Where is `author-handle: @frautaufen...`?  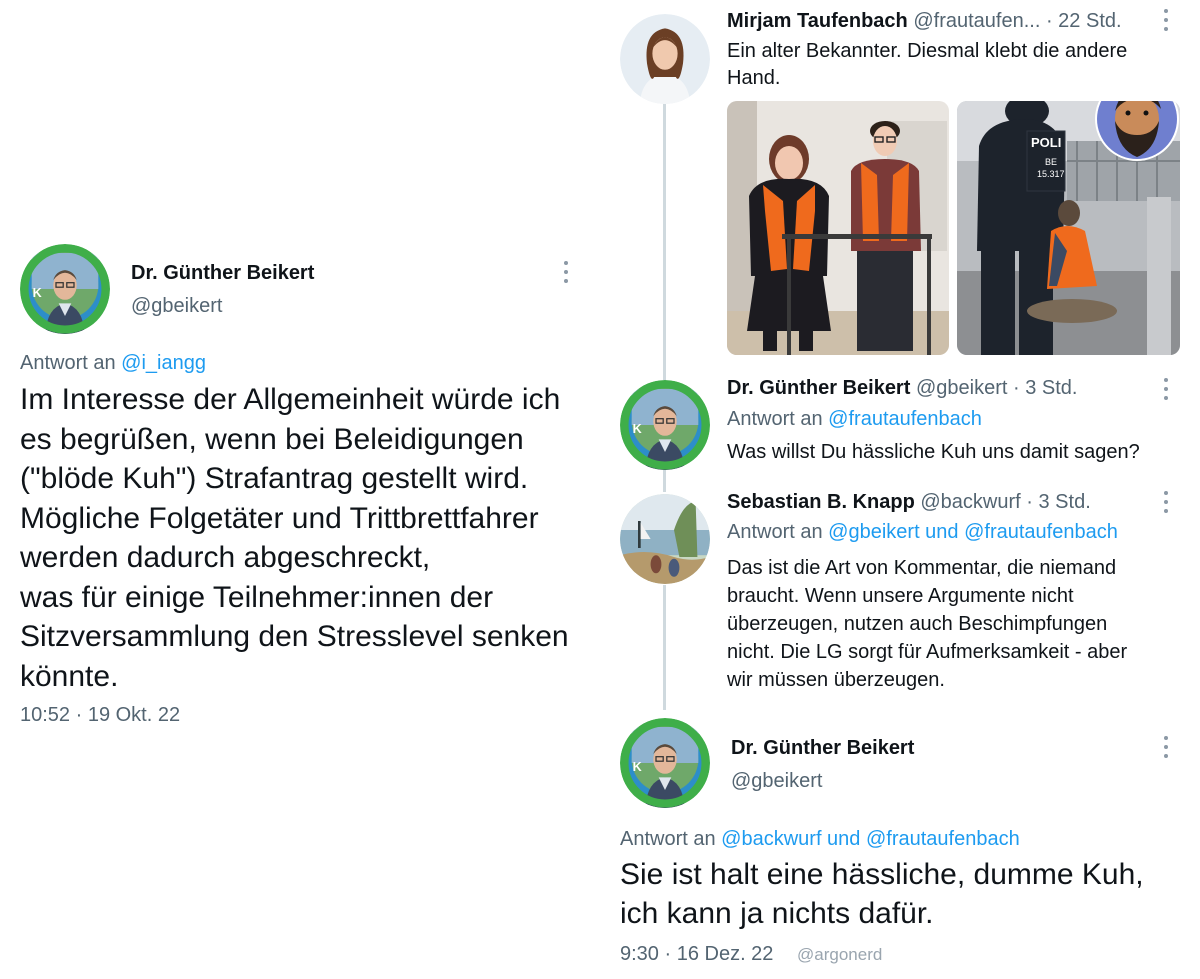
author-handle: @frautaufen... is located at coordinates (976, 21).